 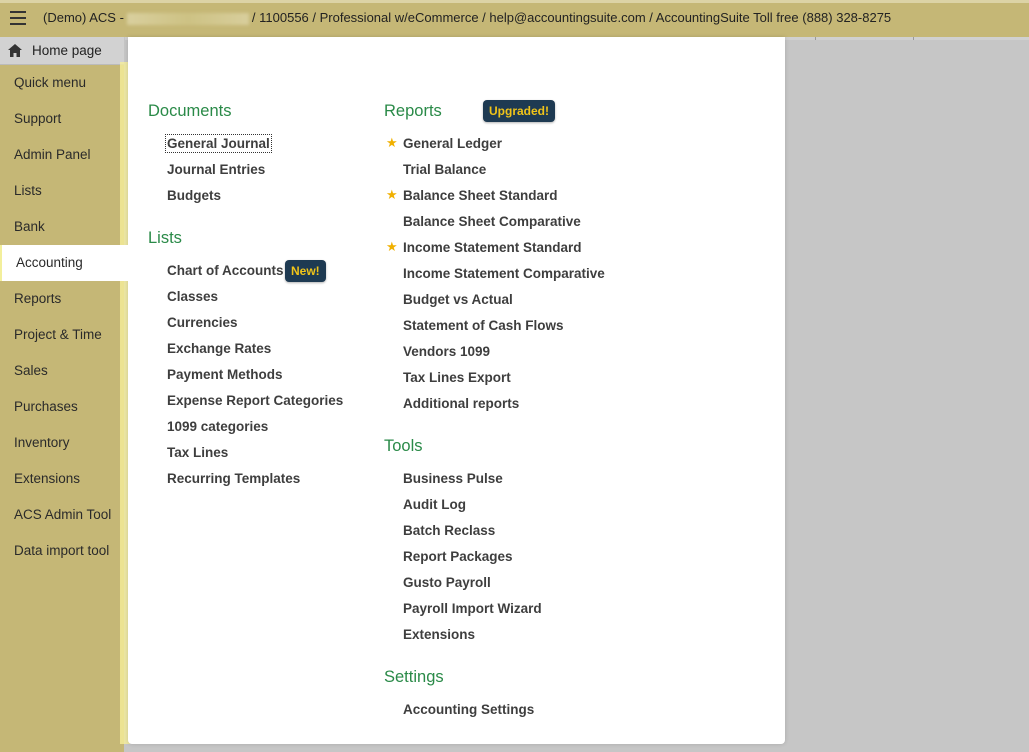 I want to click on menu-link-balance-sheet-comparative: Balance Sheet Comparative, so click(x=492, y=221).